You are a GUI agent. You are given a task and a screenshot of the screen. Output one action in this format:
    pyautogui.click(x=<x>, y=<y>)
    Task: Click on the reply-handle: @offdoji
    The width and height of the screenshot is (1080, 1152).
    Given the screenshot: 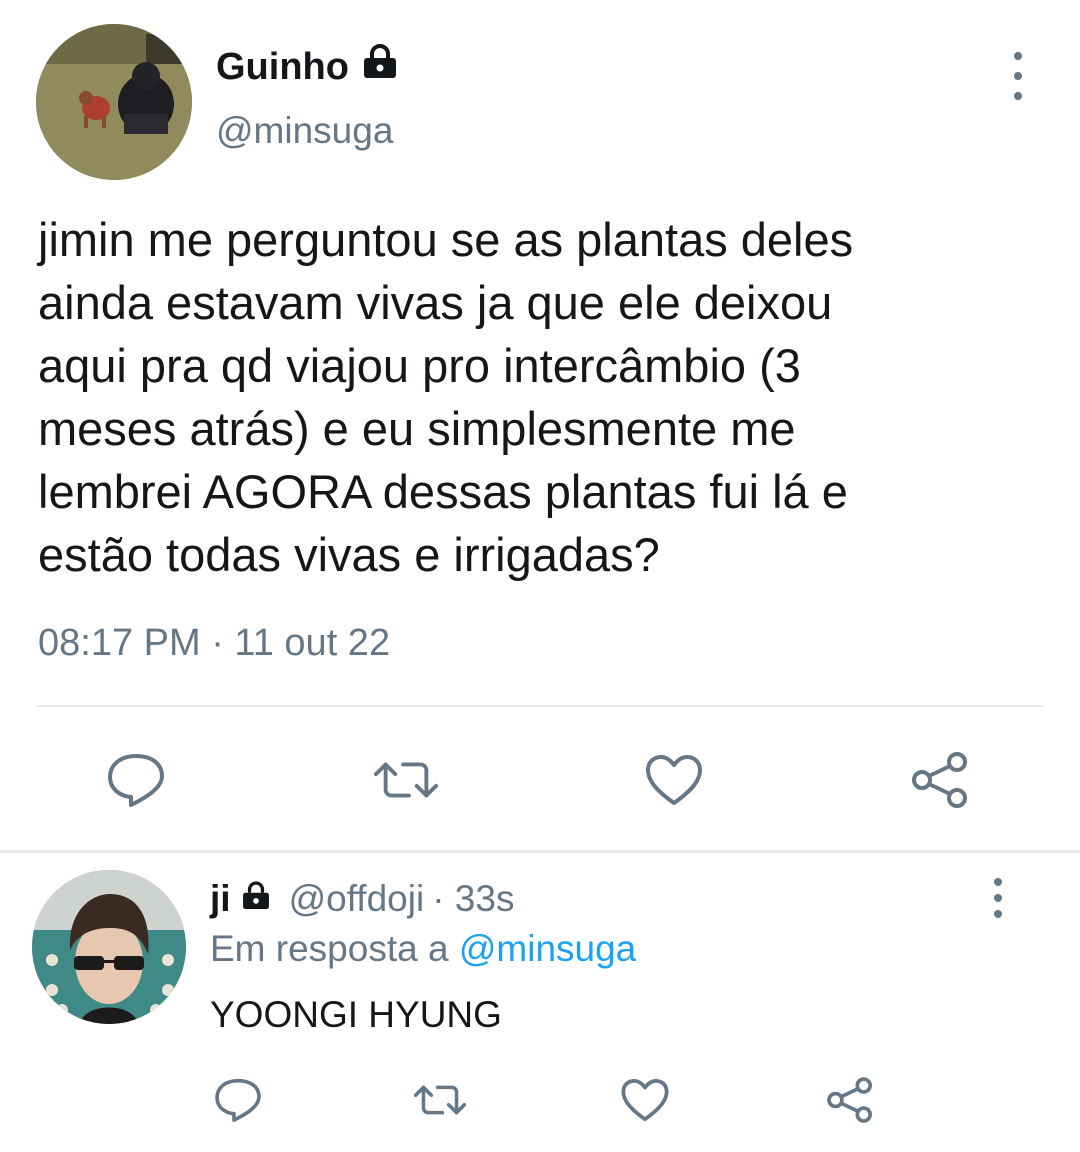 What is the action you would take?
    pyautogui.click(x=357, y=899)
    